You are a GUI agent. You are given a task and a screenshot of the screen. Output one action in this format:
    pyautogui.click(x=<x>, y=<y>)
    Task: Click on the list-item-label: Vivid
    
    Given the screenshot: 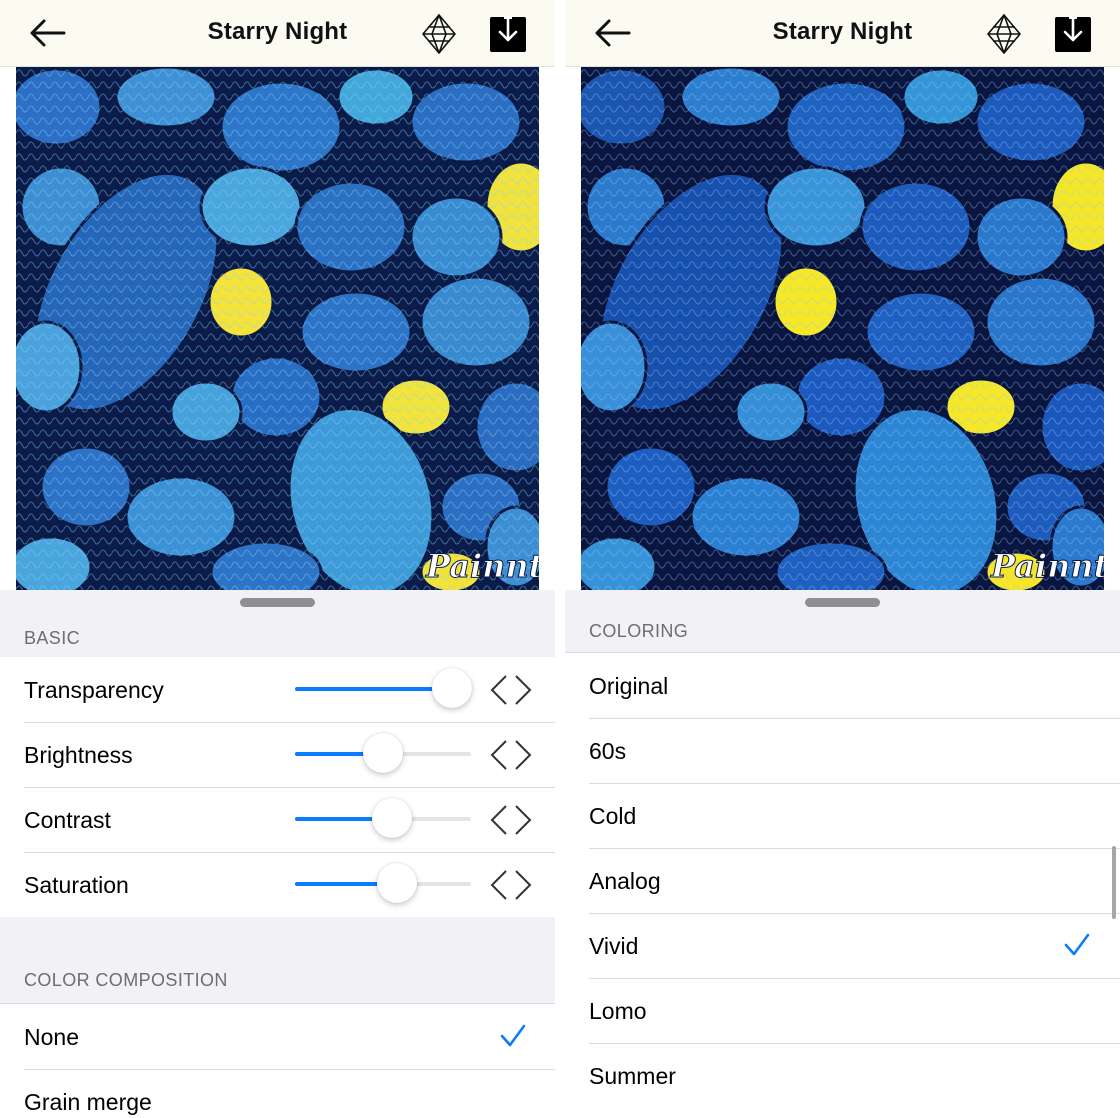 What is the action you would take?
    pyautogui.click(x=614, y=946)
    